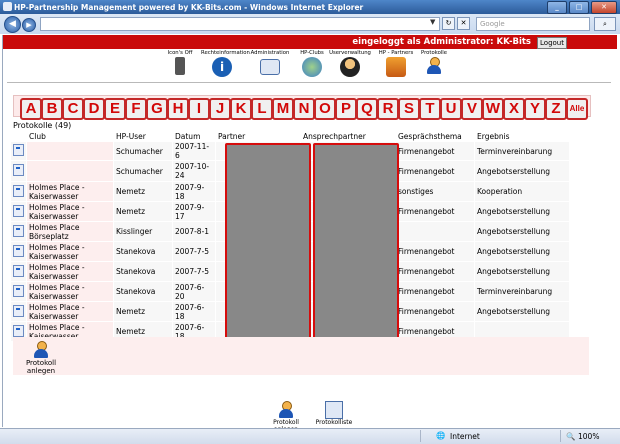 This screenshot has width=620, height=444. What do you see at coordinates (435, 231) in the screenshot?
I see `cell-topic` at bounding box center [435, 231].